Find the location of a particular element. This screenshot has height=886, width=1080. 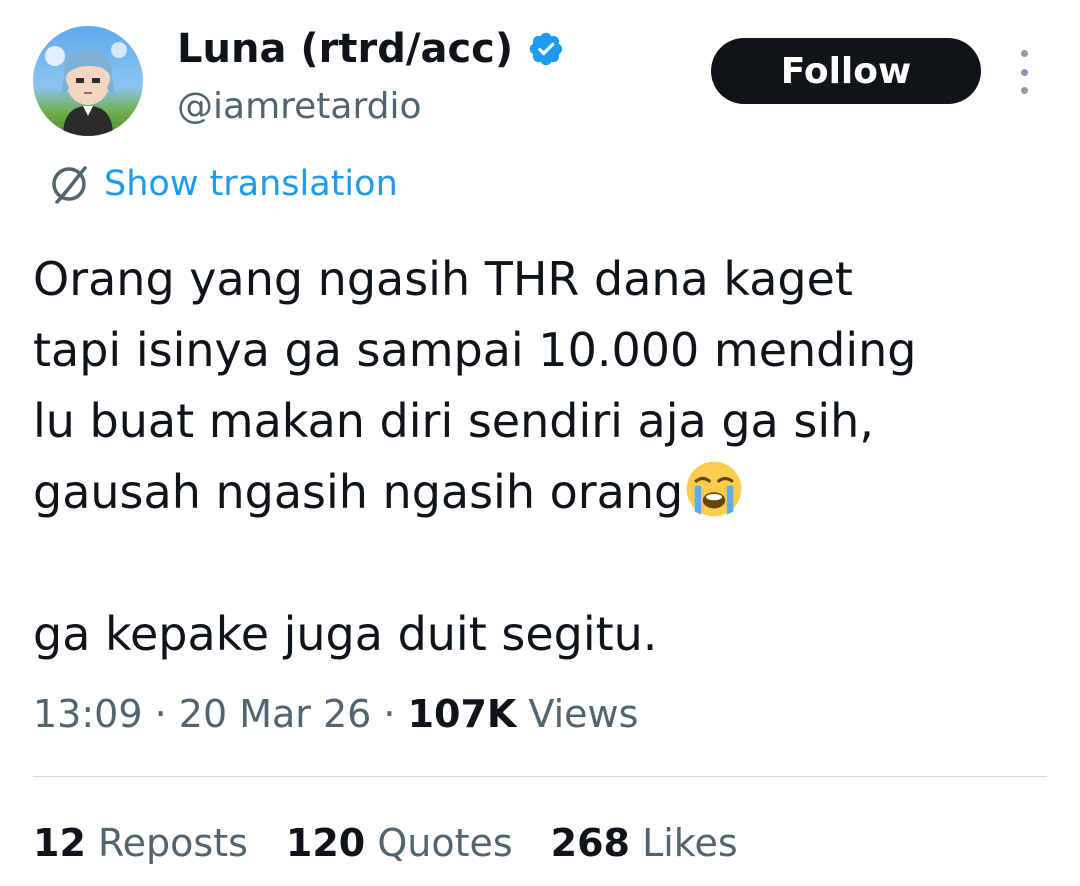

more-vertical-icon is located at coordinates (1024, 72).